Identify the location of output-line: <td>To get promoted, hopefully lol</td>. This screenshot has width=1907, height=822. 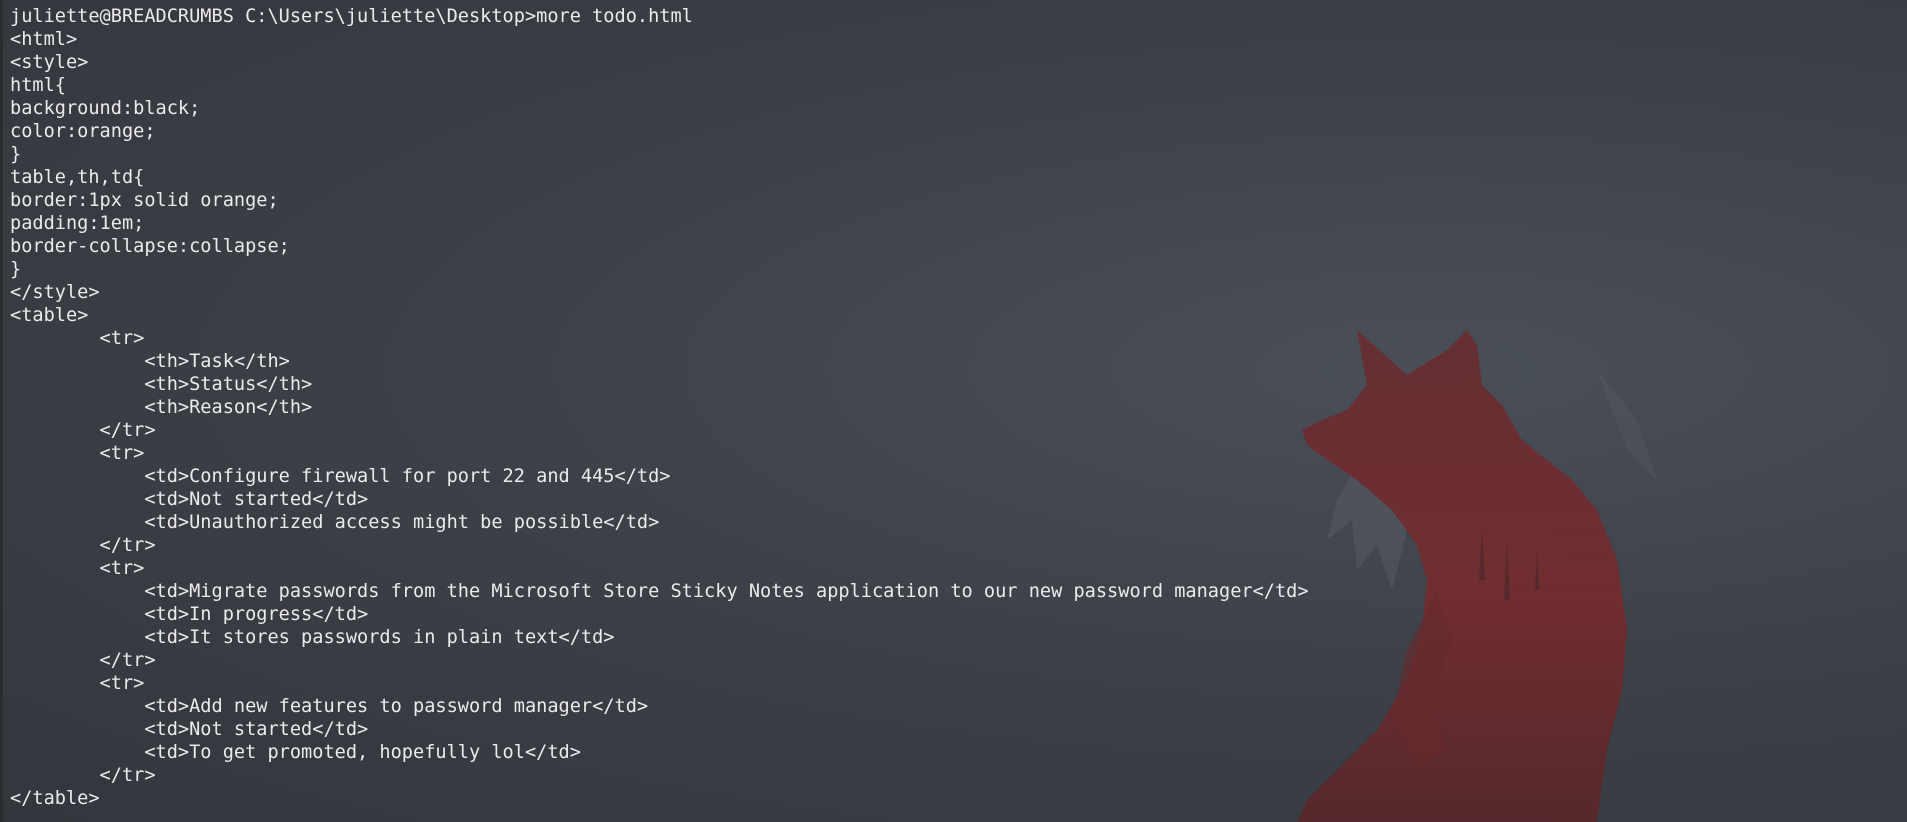
(295, 752).